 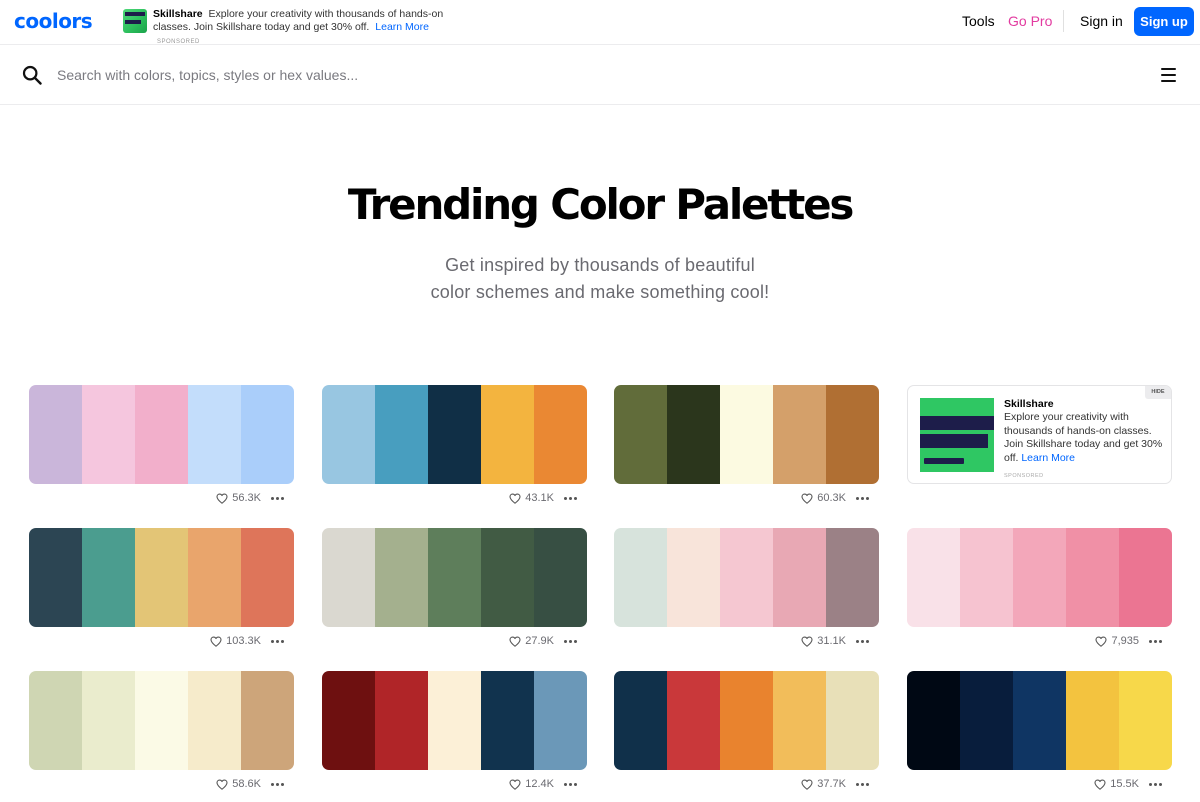 What do you see at coordinates (402, 27) in the screenshot?
I see `ad-learn-more-link: Learn More` at bounding box center [402, 27].